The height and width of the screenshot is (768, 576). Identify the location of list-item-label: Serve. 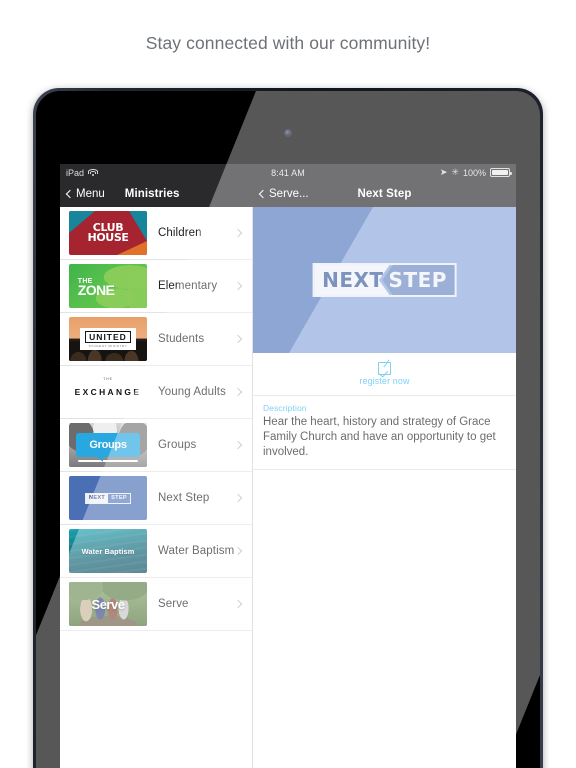
(173, 604).